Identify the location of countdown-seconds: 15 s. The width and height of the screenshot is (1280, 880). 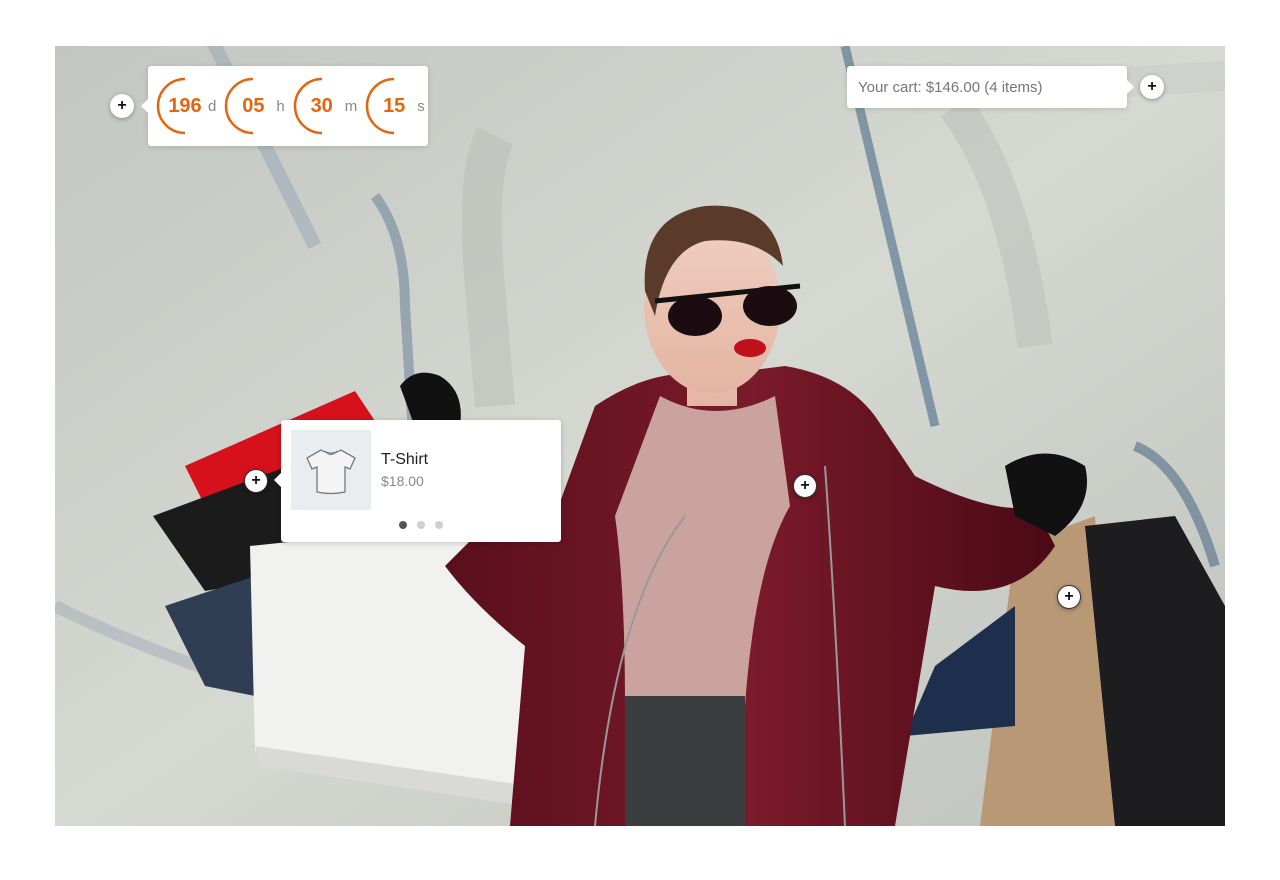
(395, 106).